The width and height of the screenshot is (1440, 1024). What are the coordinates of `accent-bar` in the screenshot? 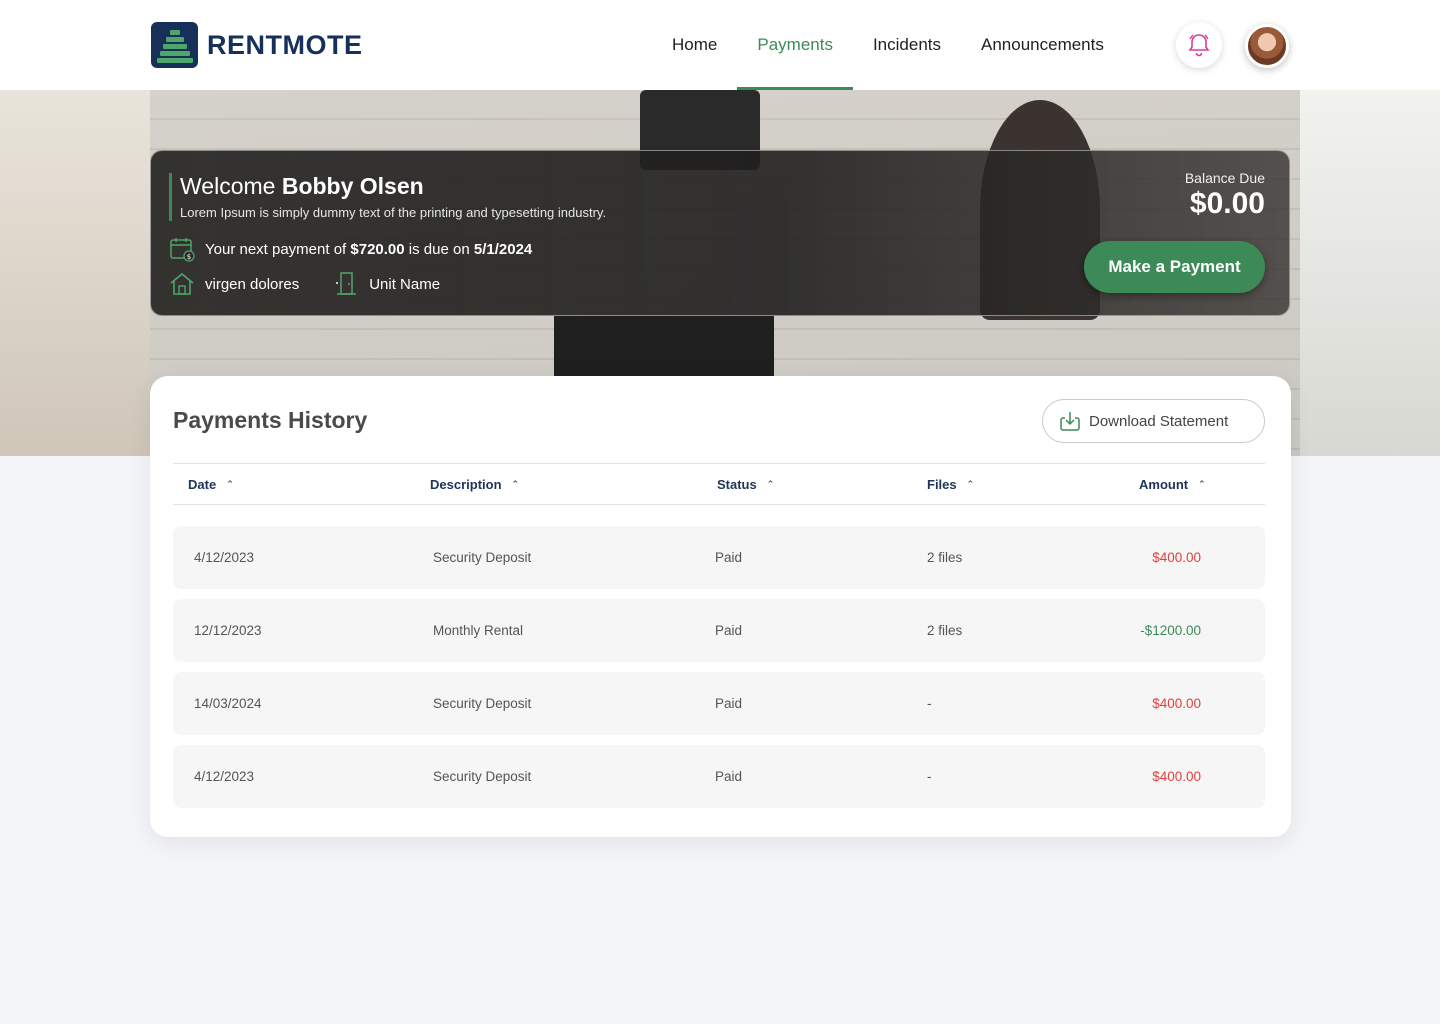 It's located at (170, 197).